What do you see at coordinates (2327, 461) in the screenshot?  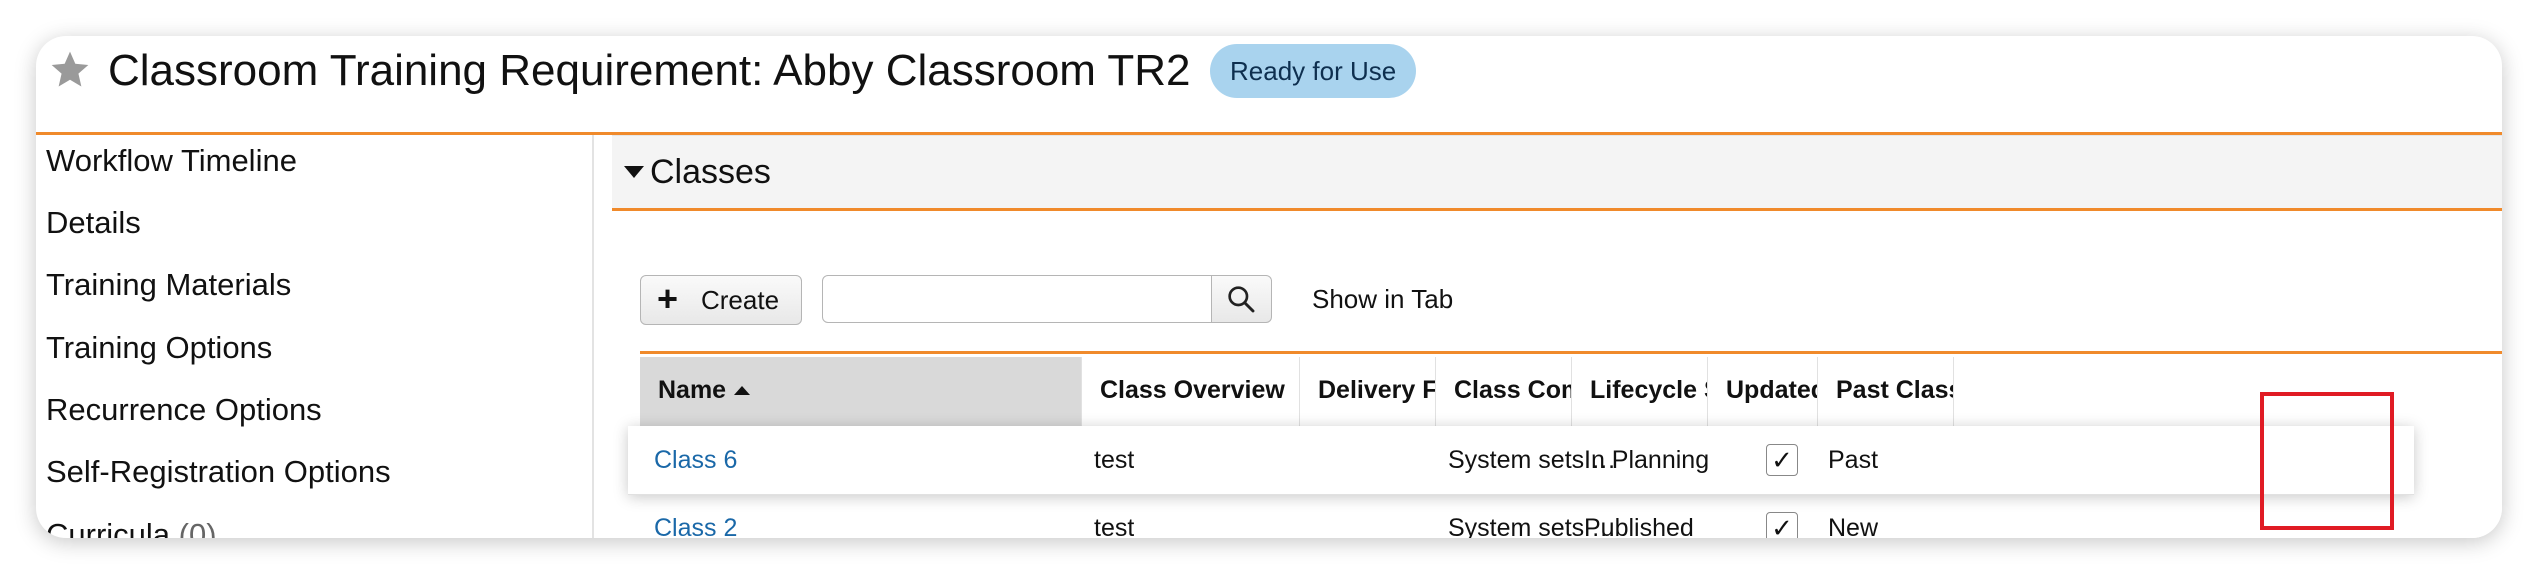 I see `past-class-highlight-box` at bounding box center [2327, 461].